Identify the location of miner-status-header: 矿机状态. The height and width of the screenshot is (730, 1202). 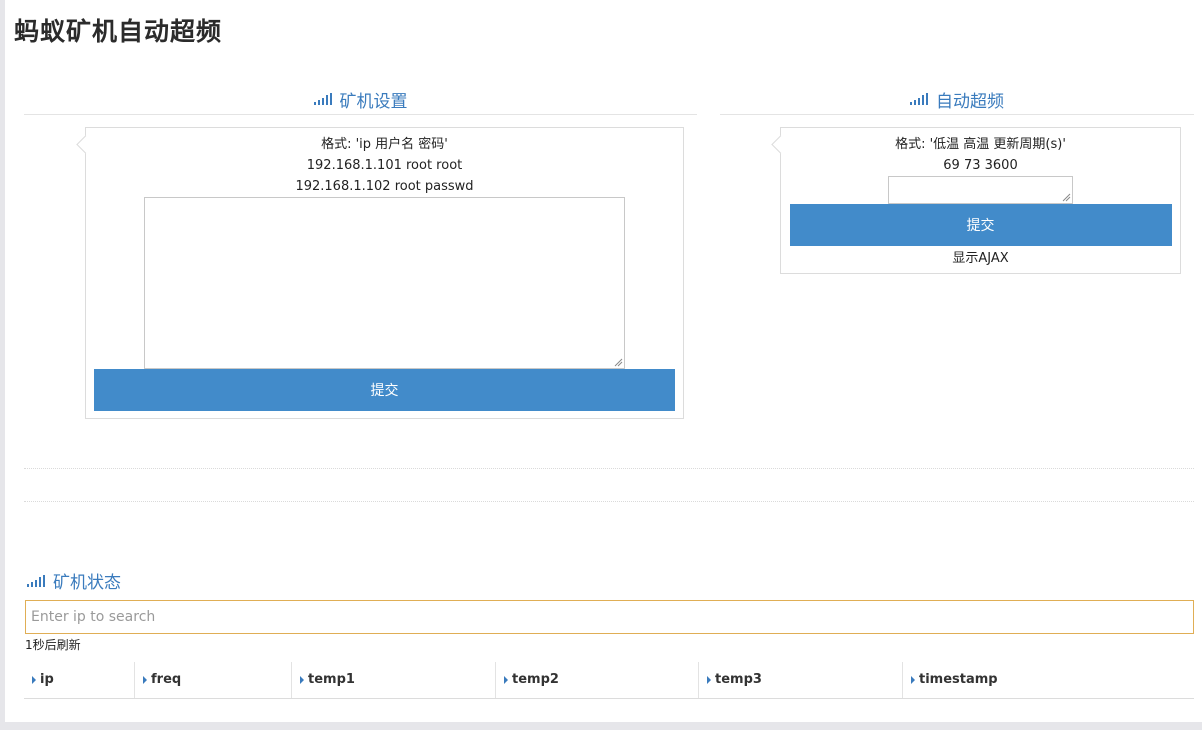
(74, 580).